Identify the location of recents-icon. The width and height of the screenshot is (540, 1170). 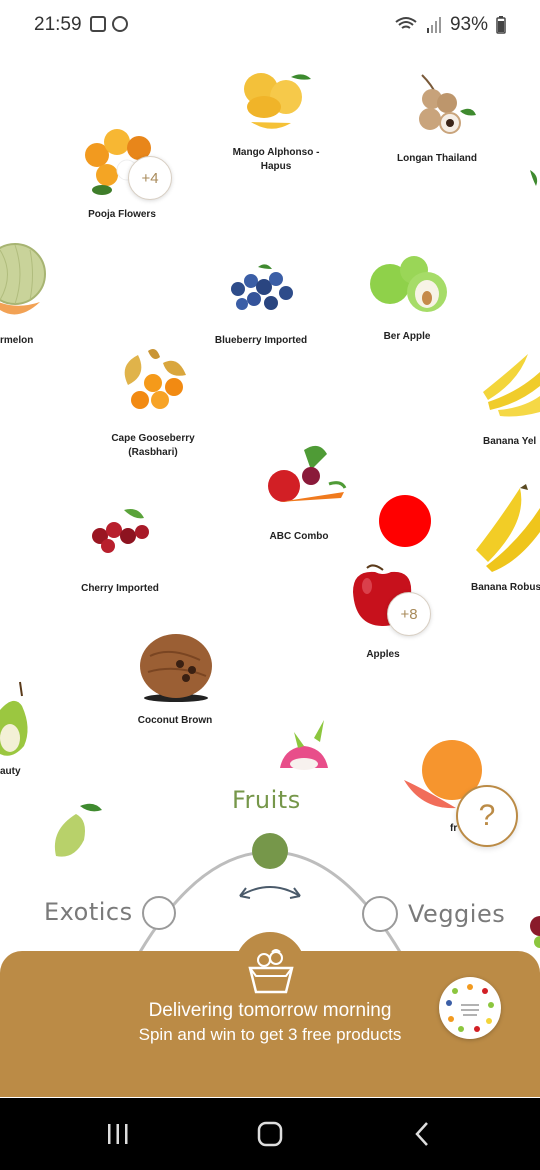
(118, 1134).